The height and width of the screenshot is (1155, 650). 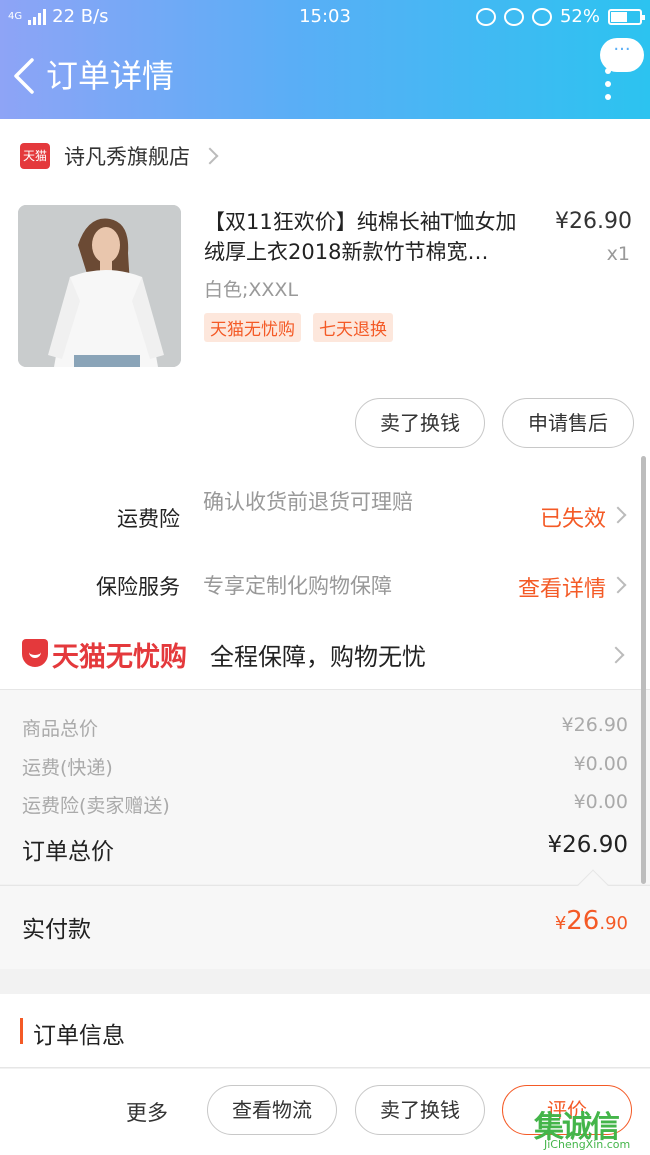 What do you see at coordinates (68, 852) in the screenshot?
I see `order-total-label: 订单总价` at bounding box center [68, 852].